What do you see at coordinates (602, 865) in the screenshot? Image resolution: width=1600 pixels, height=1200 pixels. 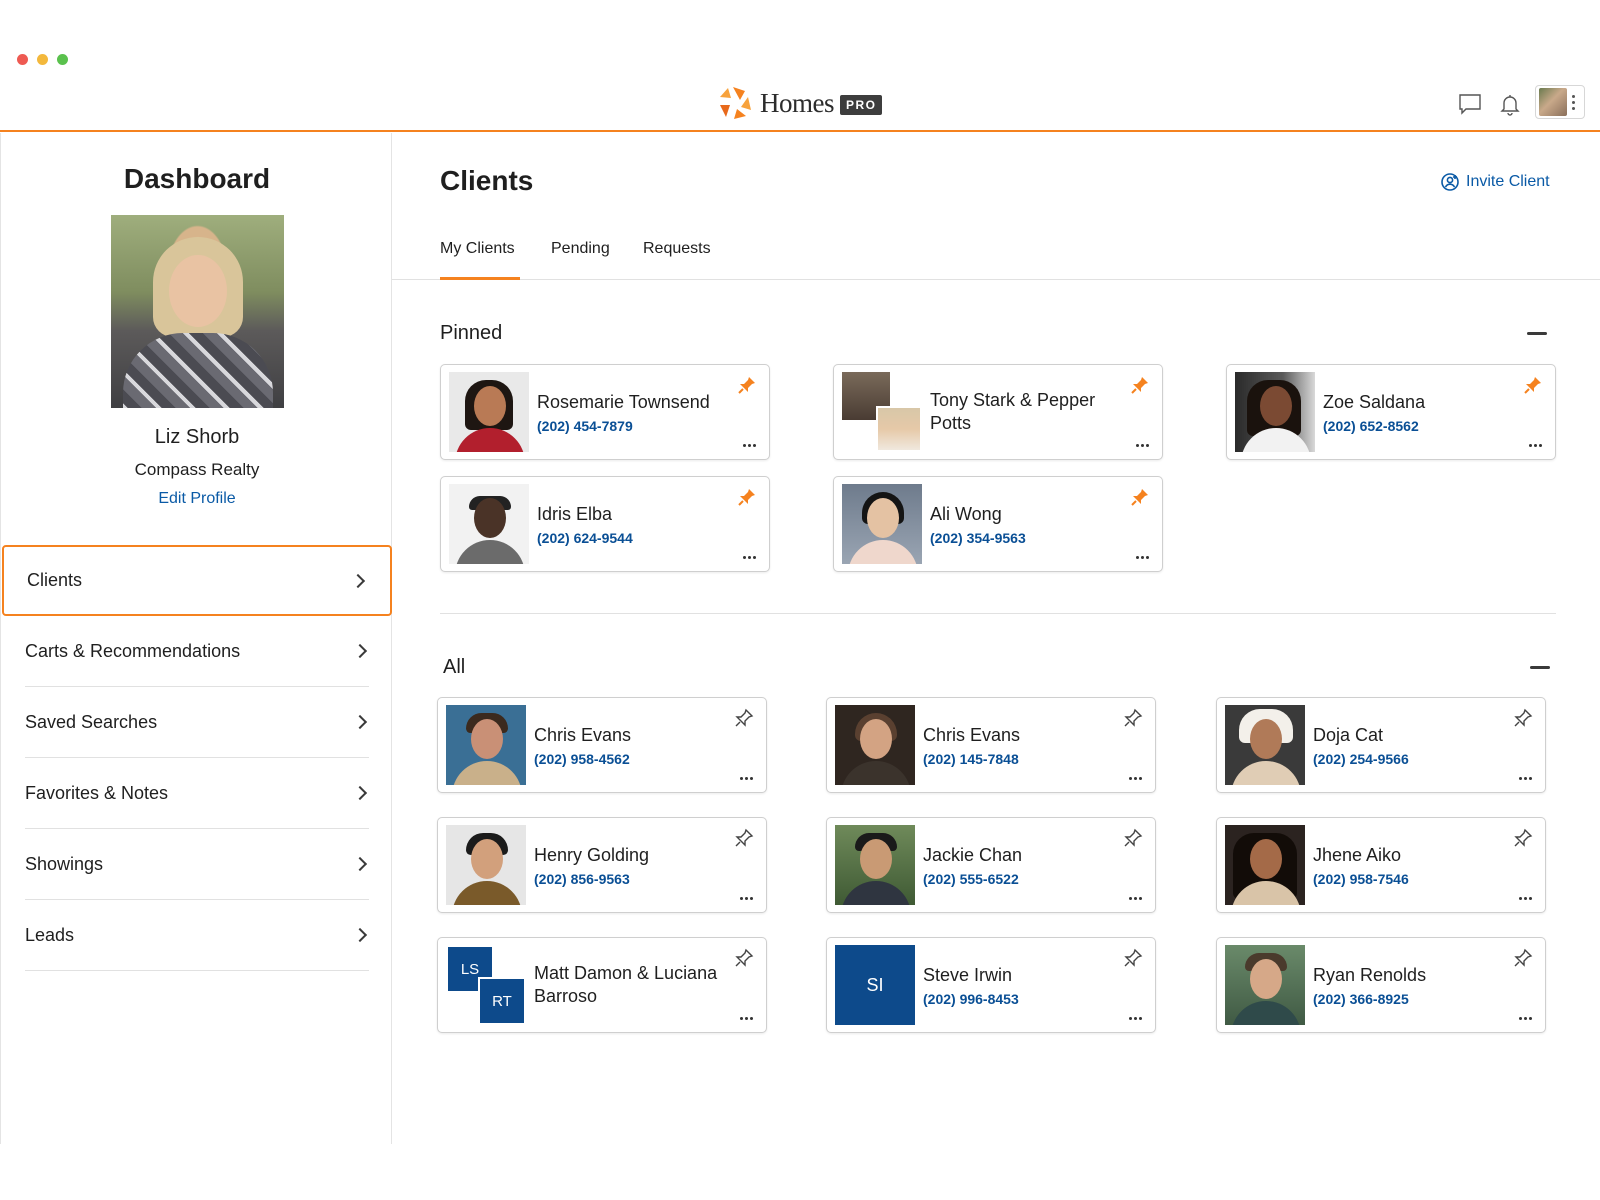 I see `client-card: Henry Golding (202) 856-9563` at bounding box center [602, 865].